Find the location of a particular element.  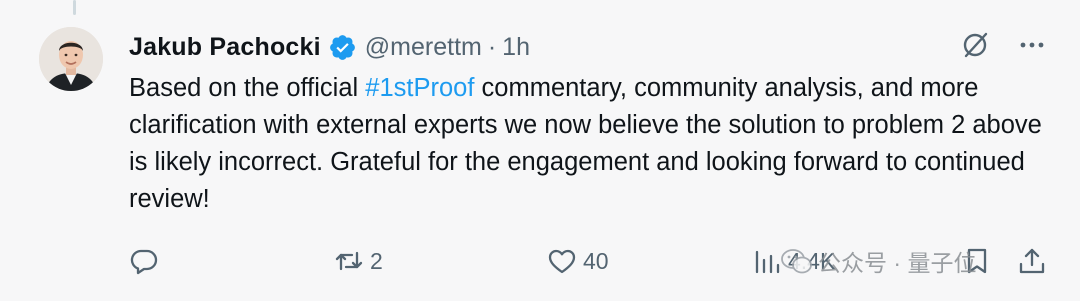

like-icon is located at coordinates (562, 261).